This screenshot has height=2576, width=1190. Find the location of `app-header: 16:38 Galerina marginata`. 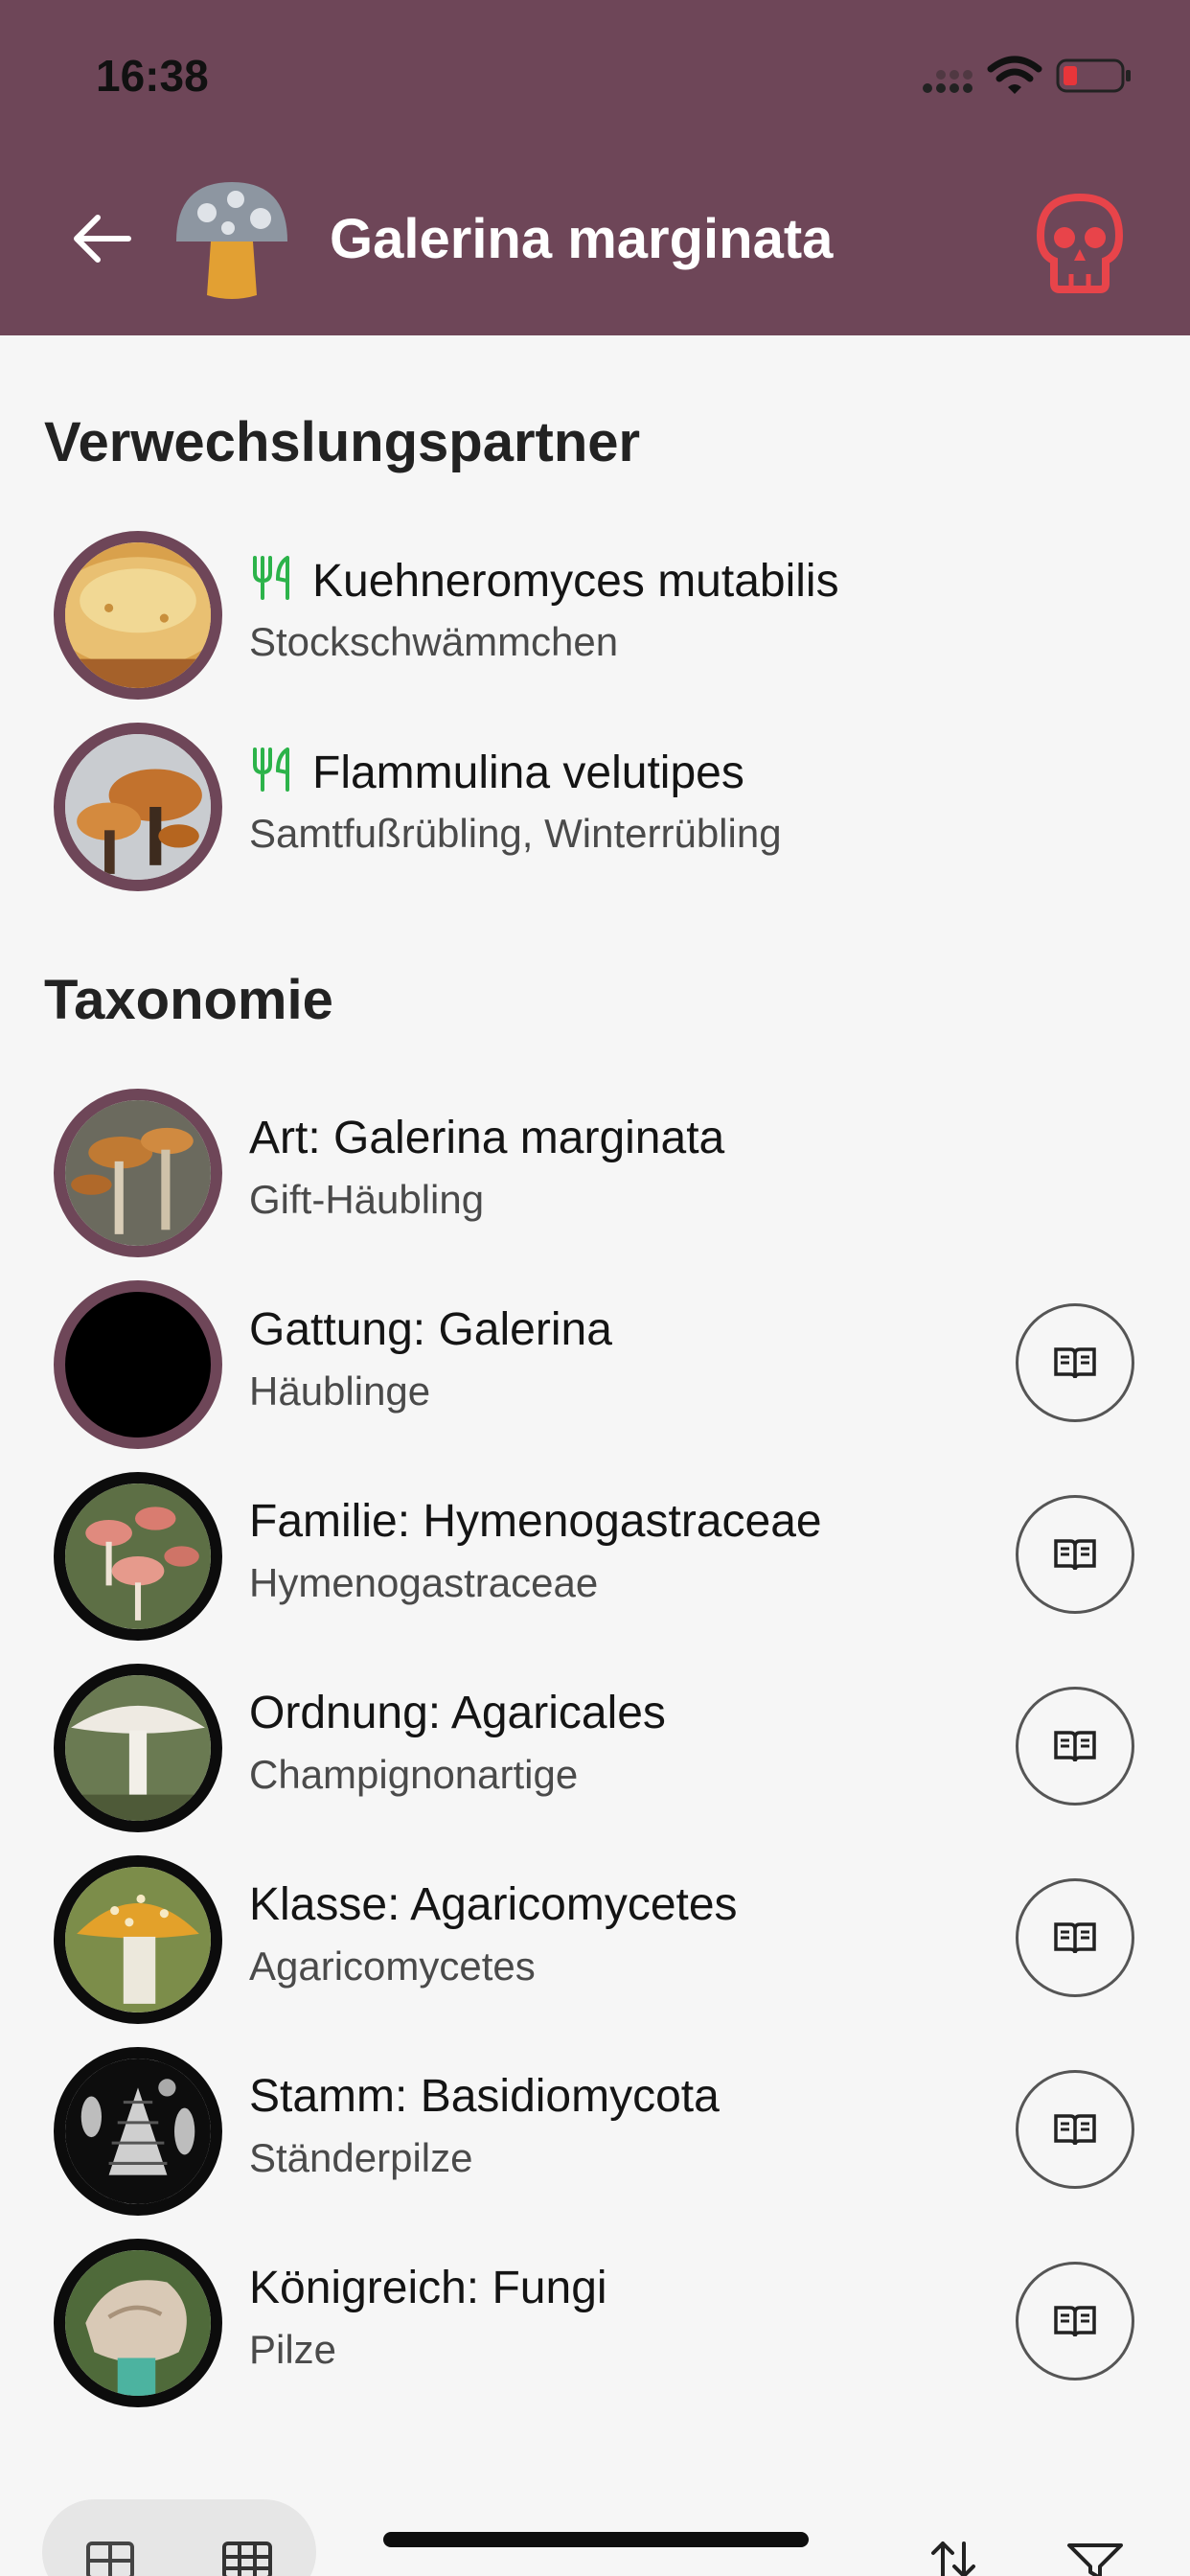

app-header: 16:38 Galerina marginata is located at coordinates (595, 167).